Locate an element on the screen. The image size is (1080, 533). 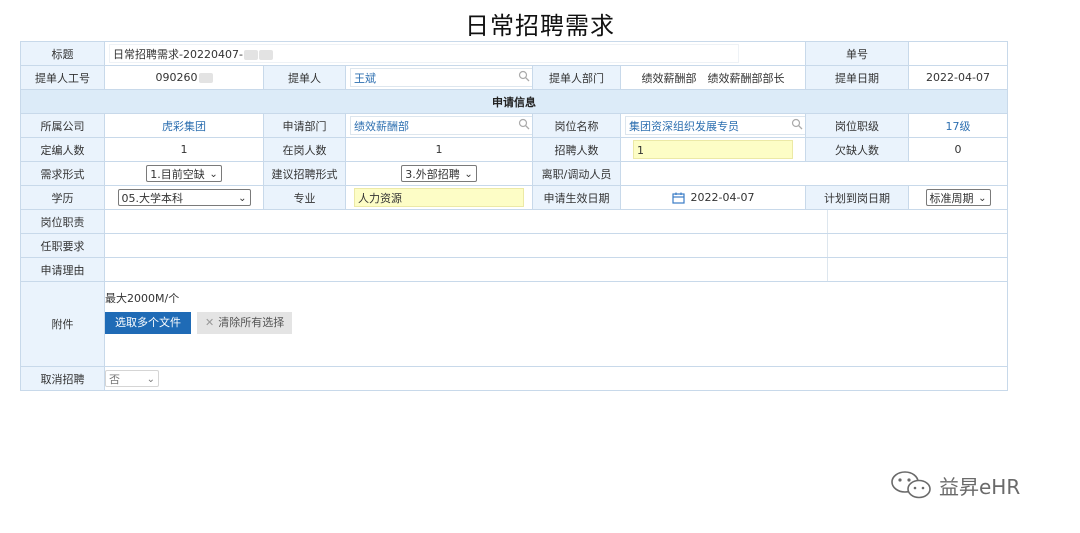
recruit-form-select: 3.外部招聘 ⌄ is located at coordinates (439, 173).